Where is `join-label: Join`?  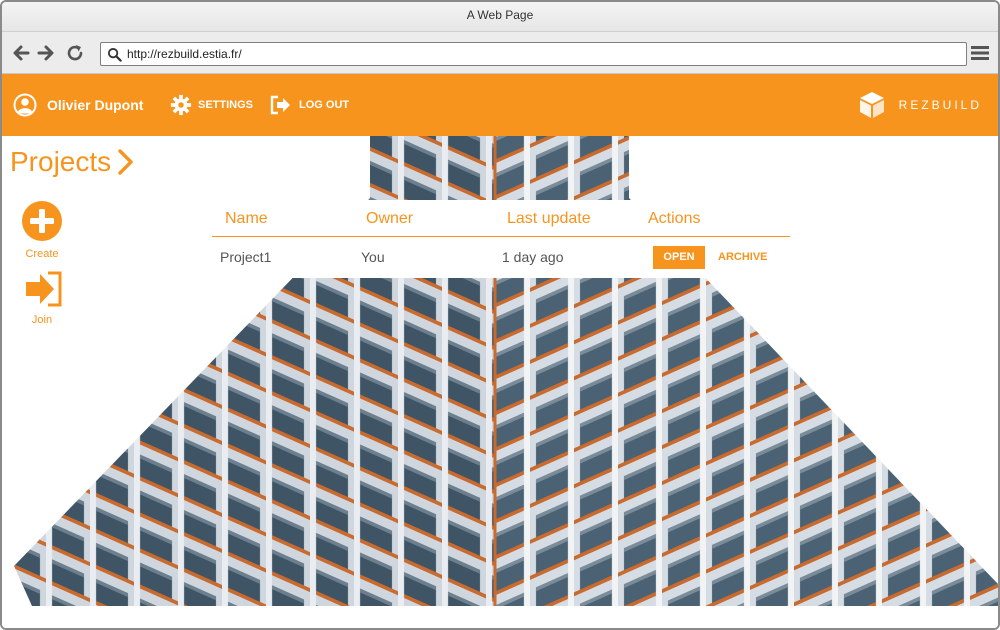
join-label: Join is located at coordinates (42, 320).